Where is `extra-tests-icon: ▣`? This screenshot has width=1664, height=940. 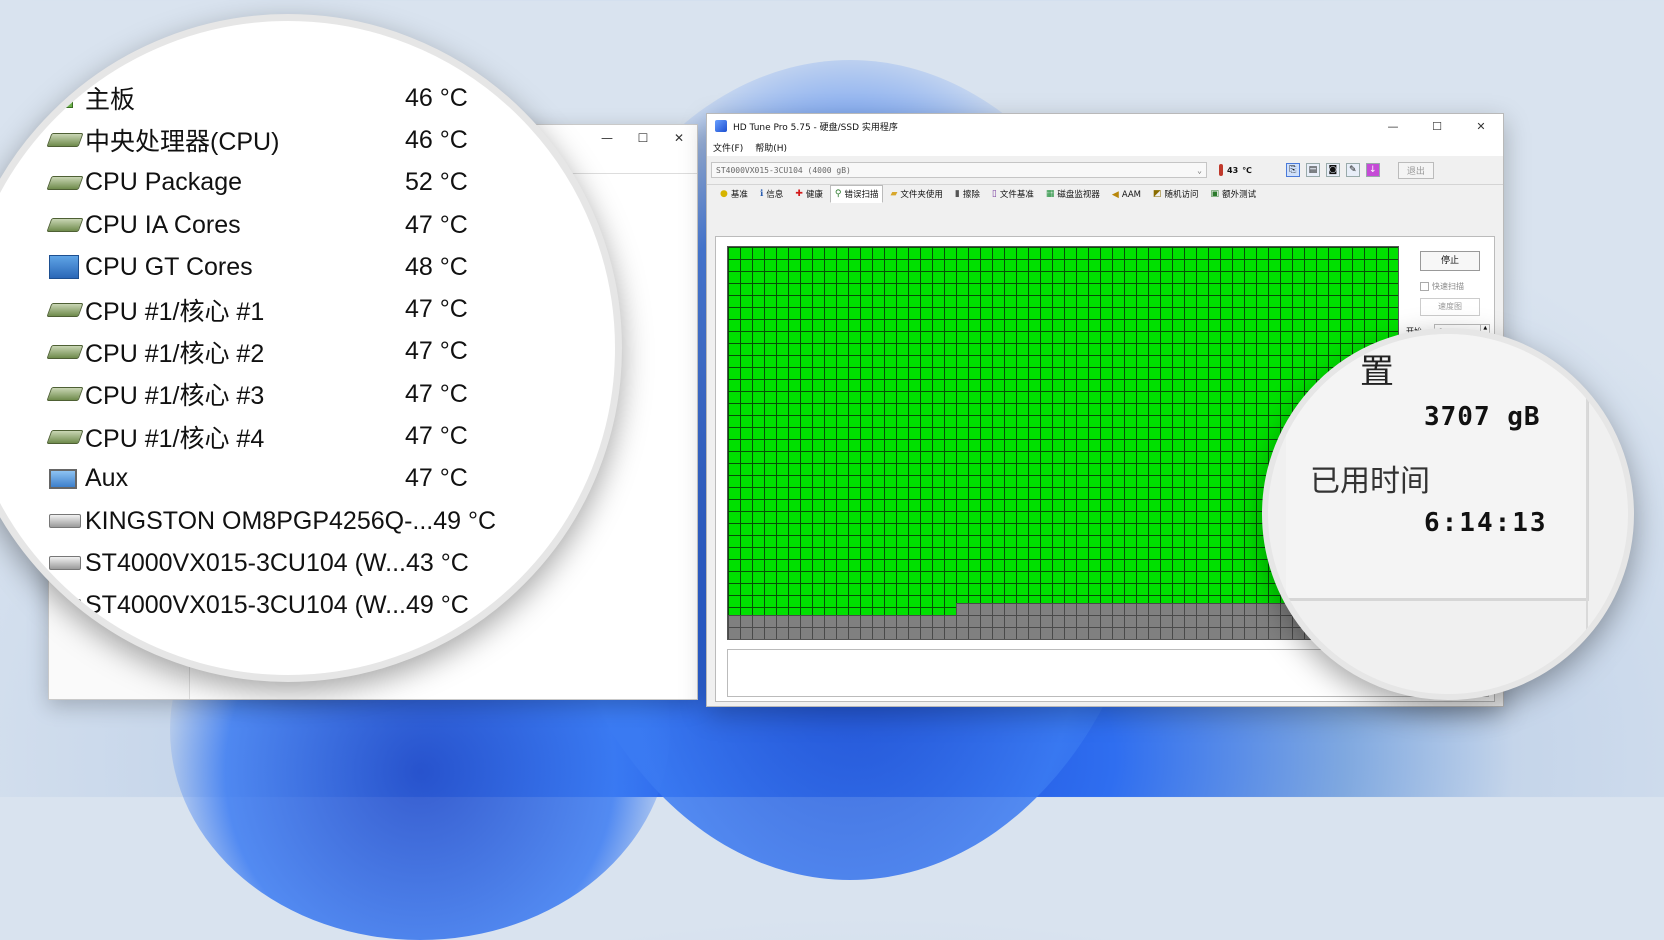 extra-tests-icon: ▣ is located at coordinates (1215, 194).